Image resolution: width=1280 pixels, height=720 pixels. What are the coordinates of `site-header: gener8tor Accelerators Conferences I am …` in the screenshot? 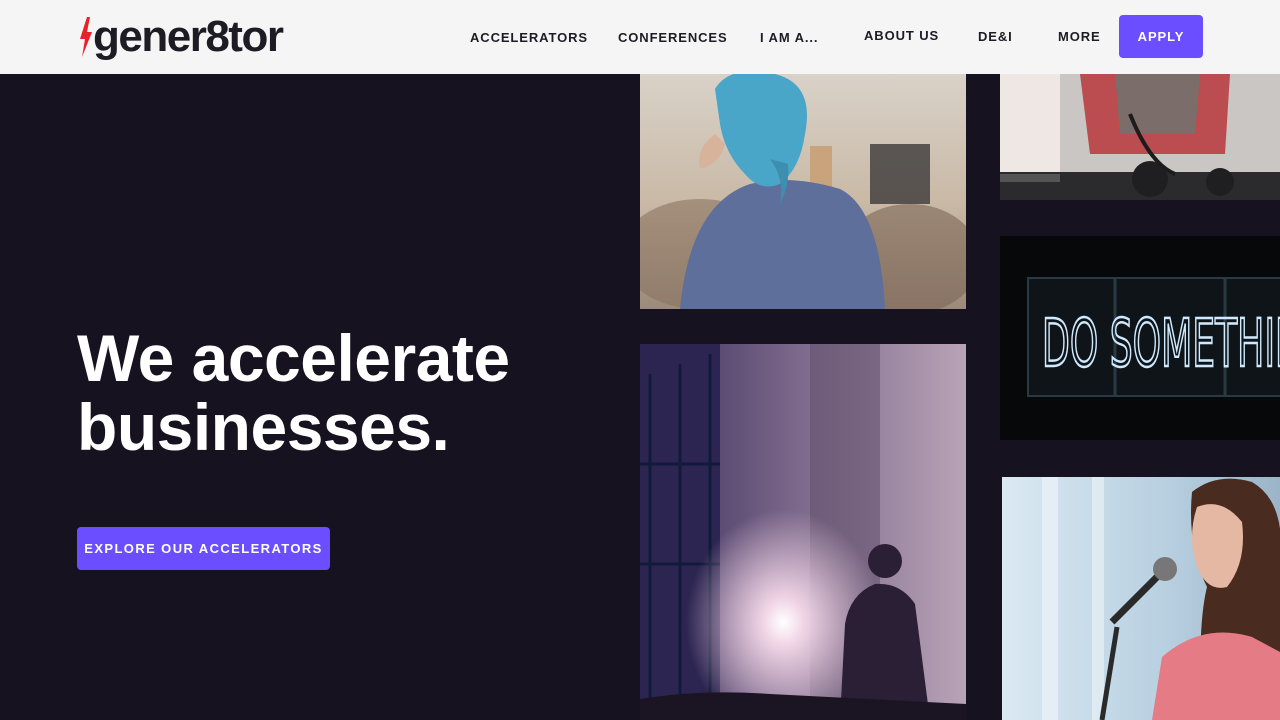 It's located at (640, 37).